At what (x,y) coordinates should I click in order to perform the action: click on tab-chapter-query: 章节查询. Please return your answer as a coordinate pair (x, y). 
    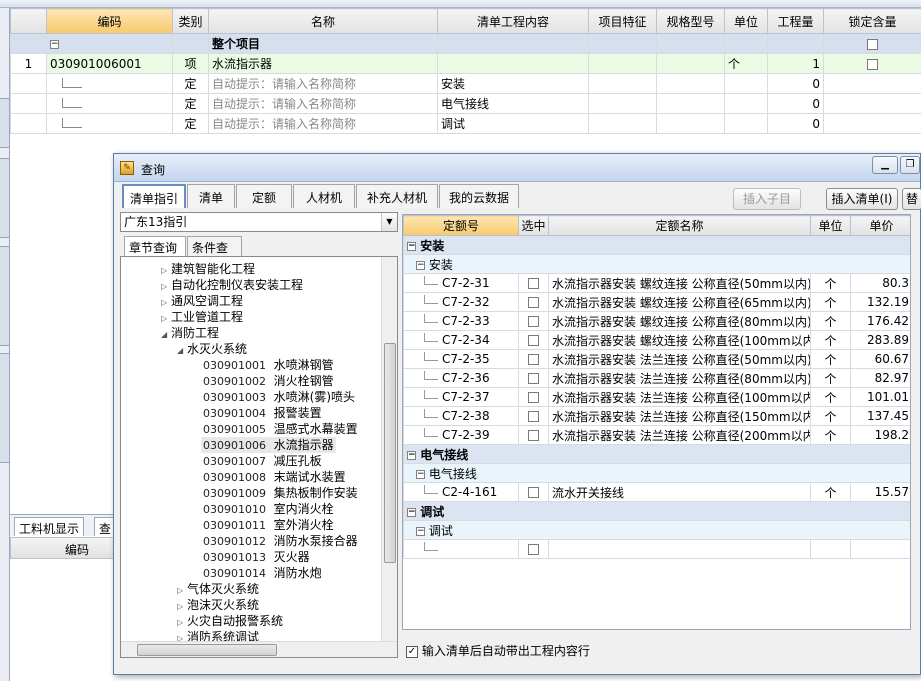
    Looking at the image, I should click on (155, 246).